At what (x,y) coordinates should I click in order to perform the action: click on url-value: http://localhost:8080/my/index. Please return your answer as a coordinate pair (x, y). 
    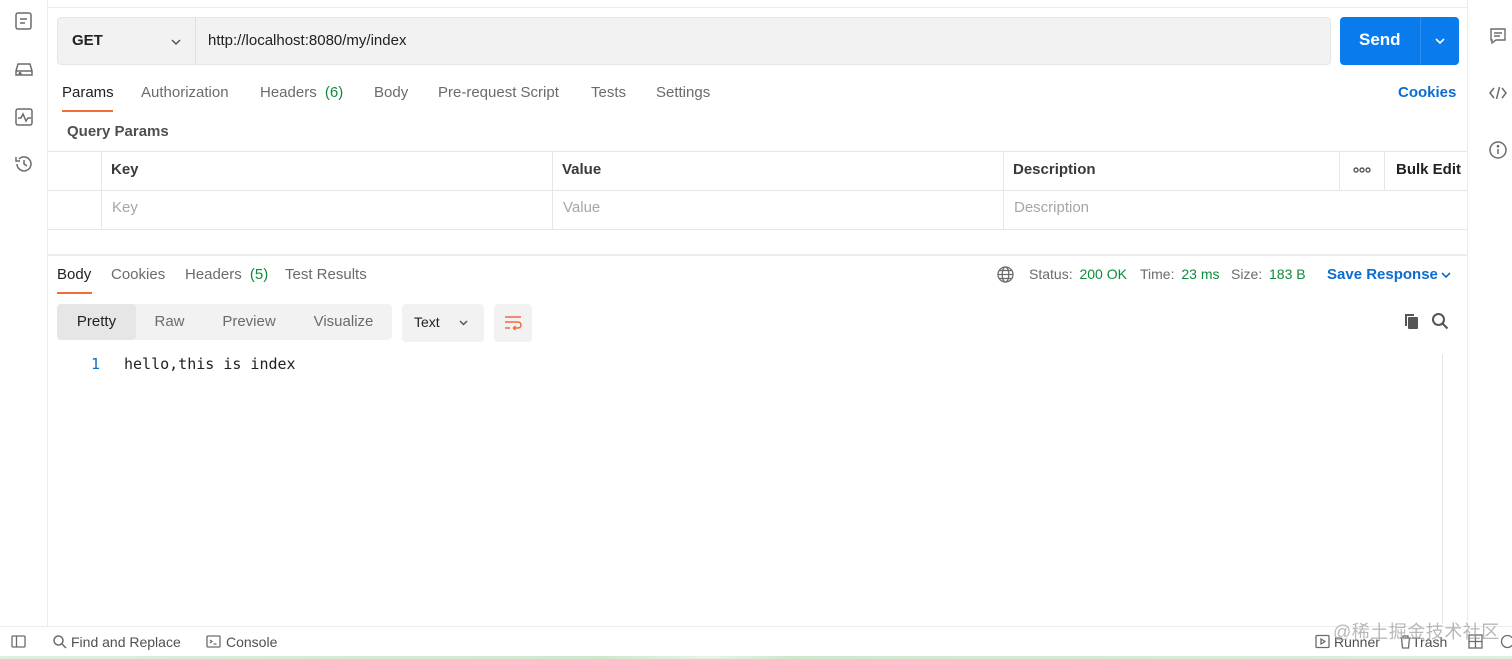
    Looking at the image, I should click on (307, 40).